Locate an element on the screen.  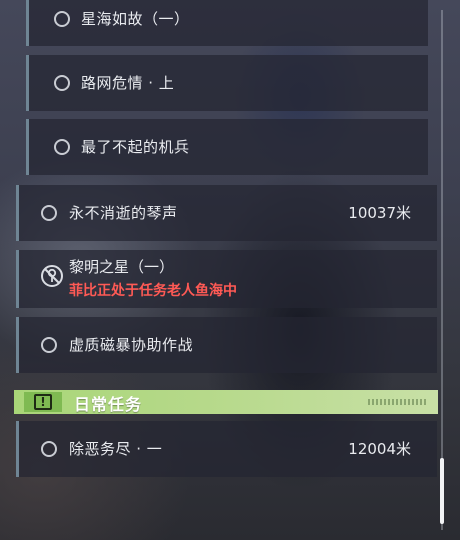
header-decoration is located at coordinates (398, 402).